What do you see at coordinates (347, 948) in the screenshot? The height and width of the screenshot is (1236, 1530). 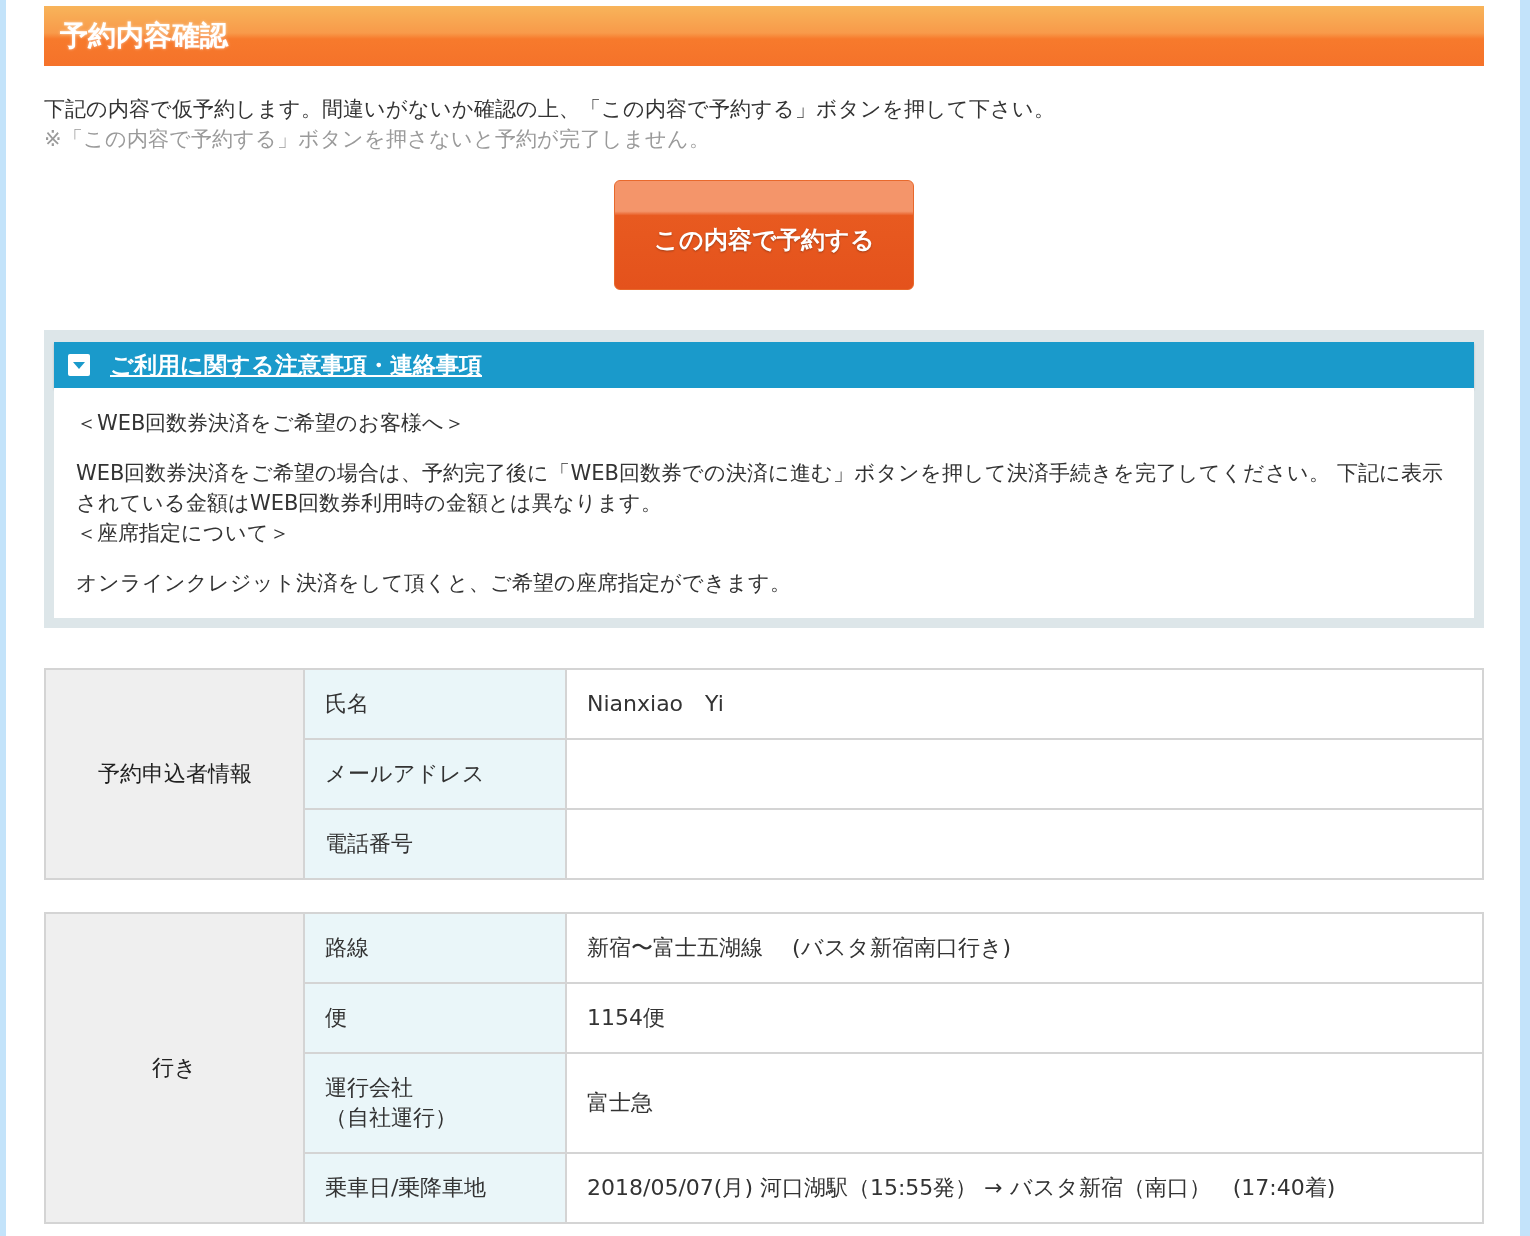 I see `field-label: 路線` at bounding box center [347, 948].